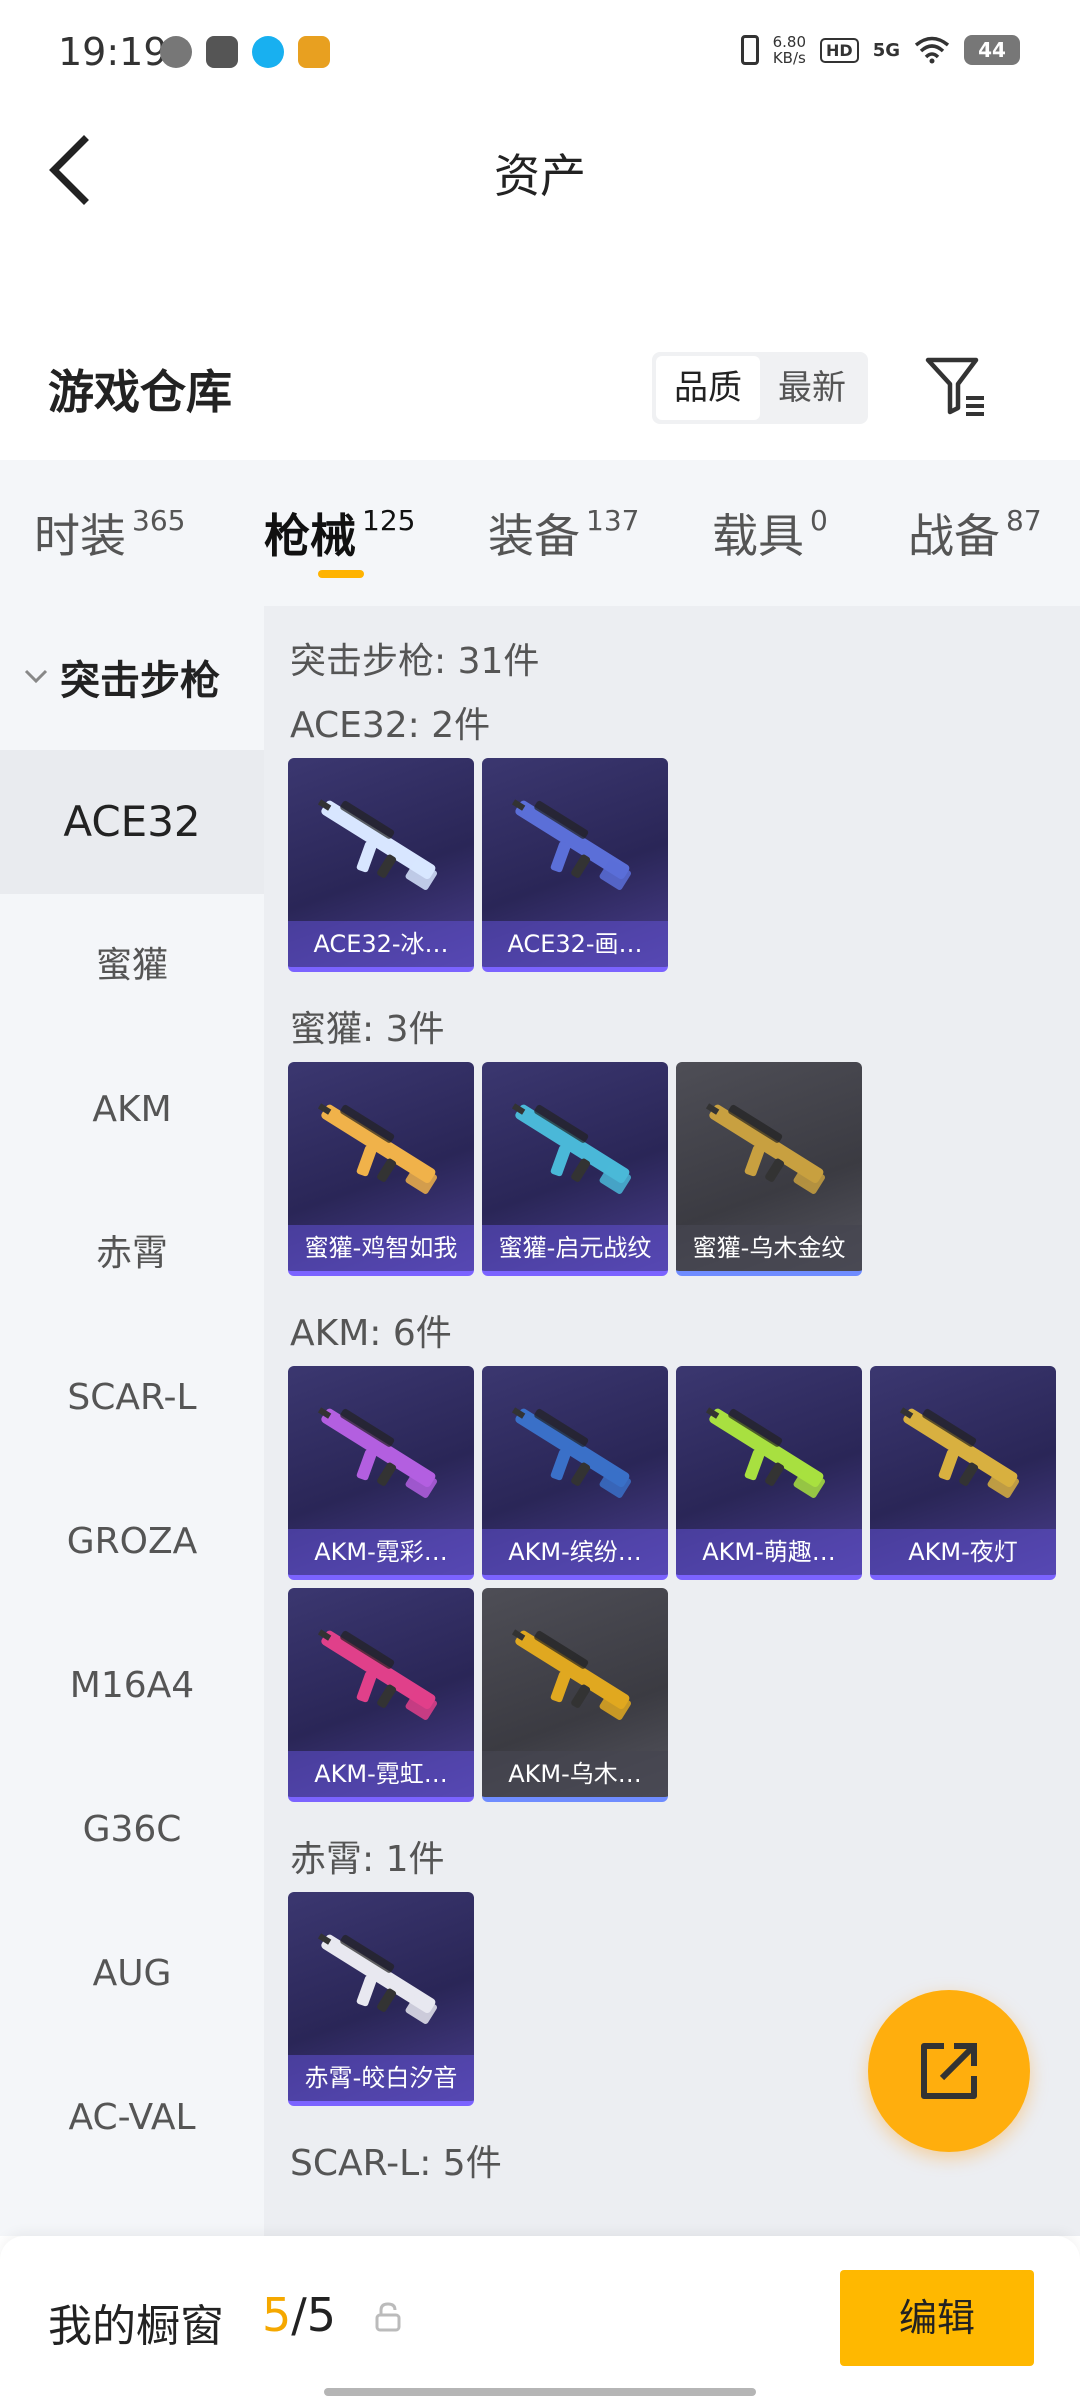 This screenshot has width=1080, height=2400. What do you see at coordinates (1024, 520) in the screenshot?
I see `tab-count: 87` at bounding box center [1024, 520].